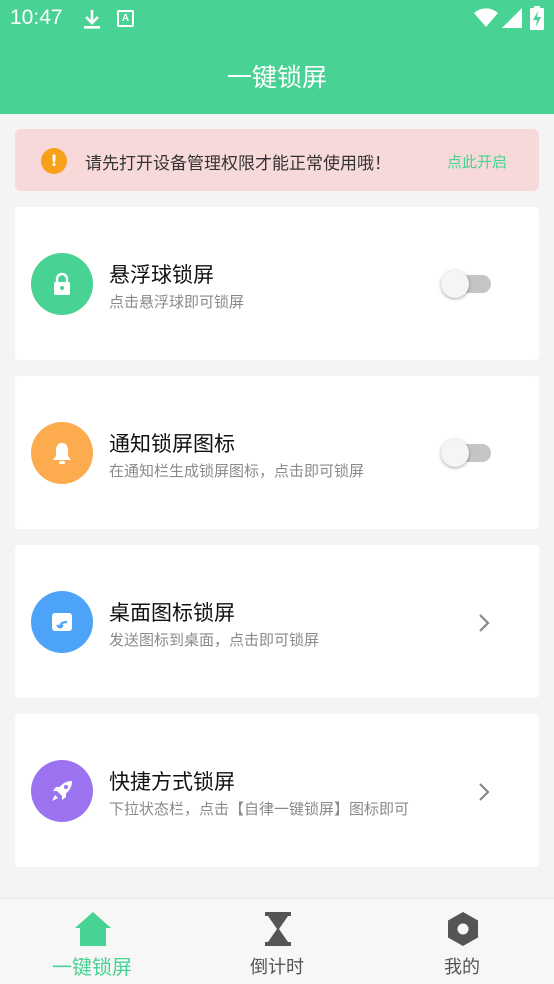  Describe the element at coordinates (93, 929) in the screenshot. I see `home-icon` at that location.